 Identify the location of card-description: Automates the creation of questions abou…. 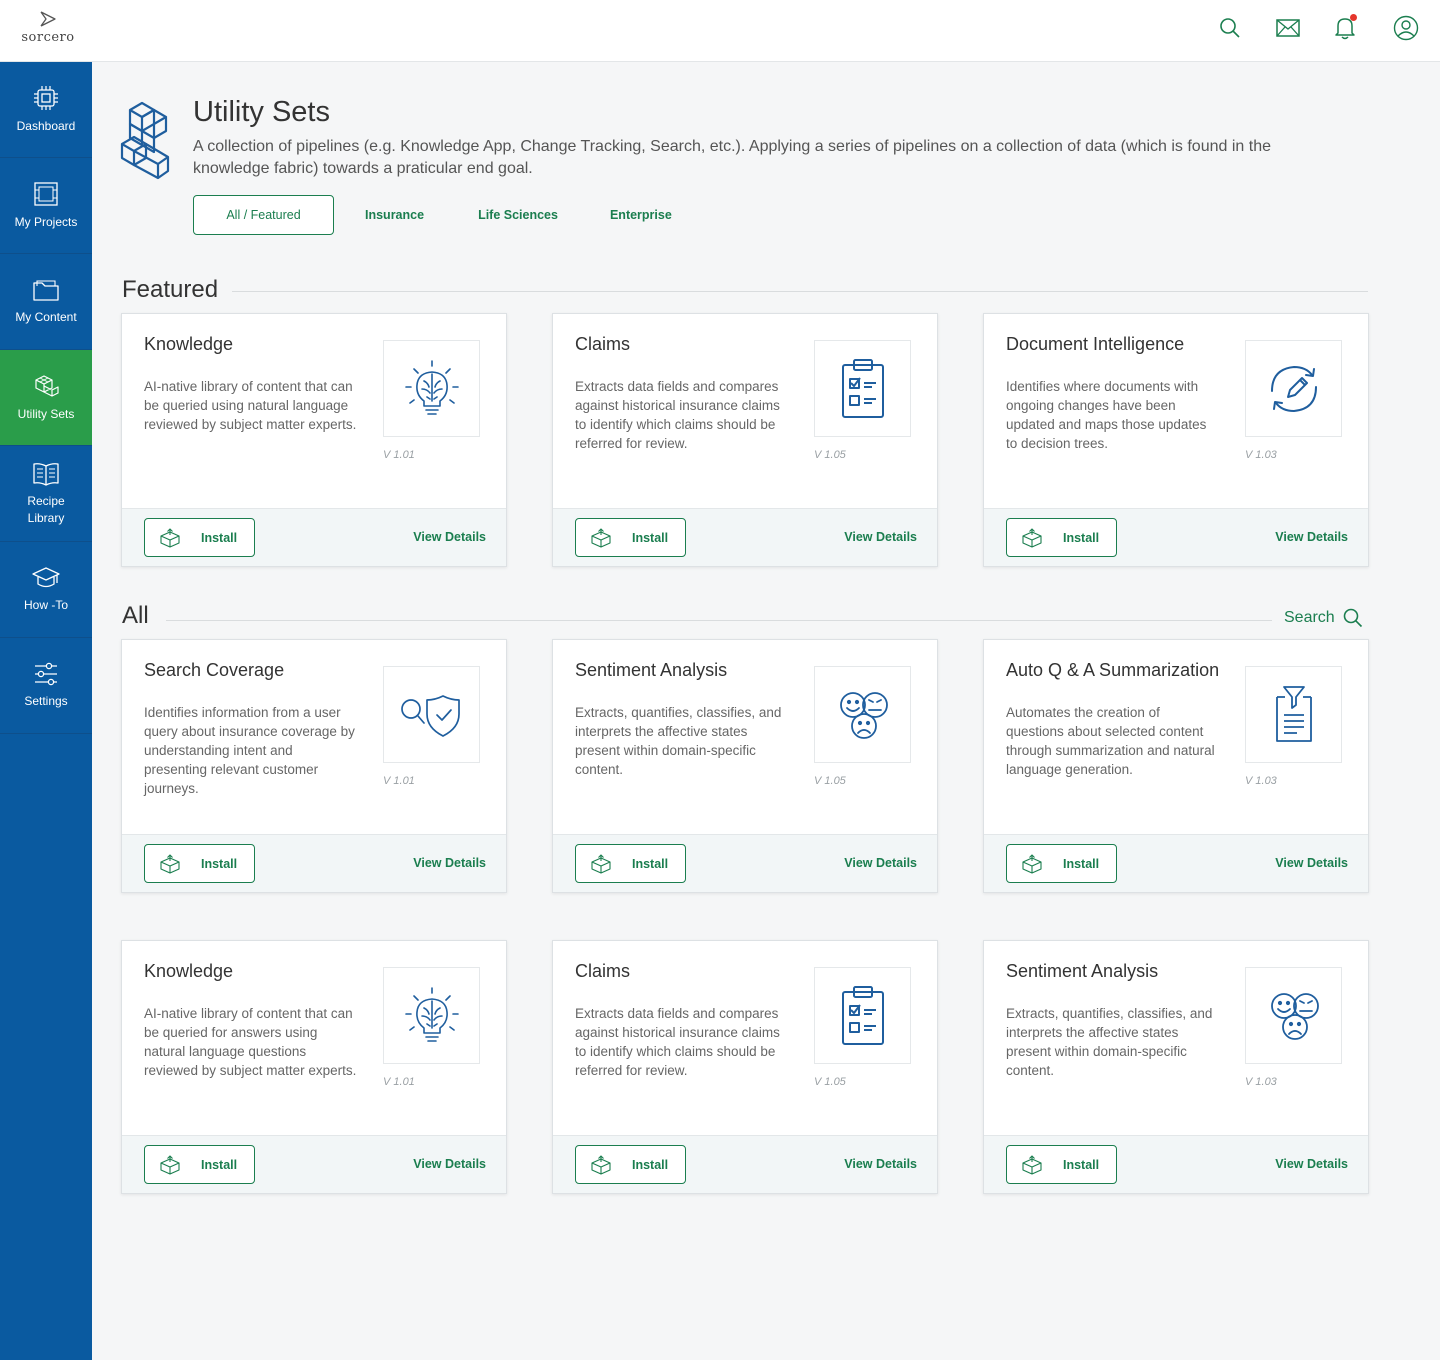
(1110, 741).